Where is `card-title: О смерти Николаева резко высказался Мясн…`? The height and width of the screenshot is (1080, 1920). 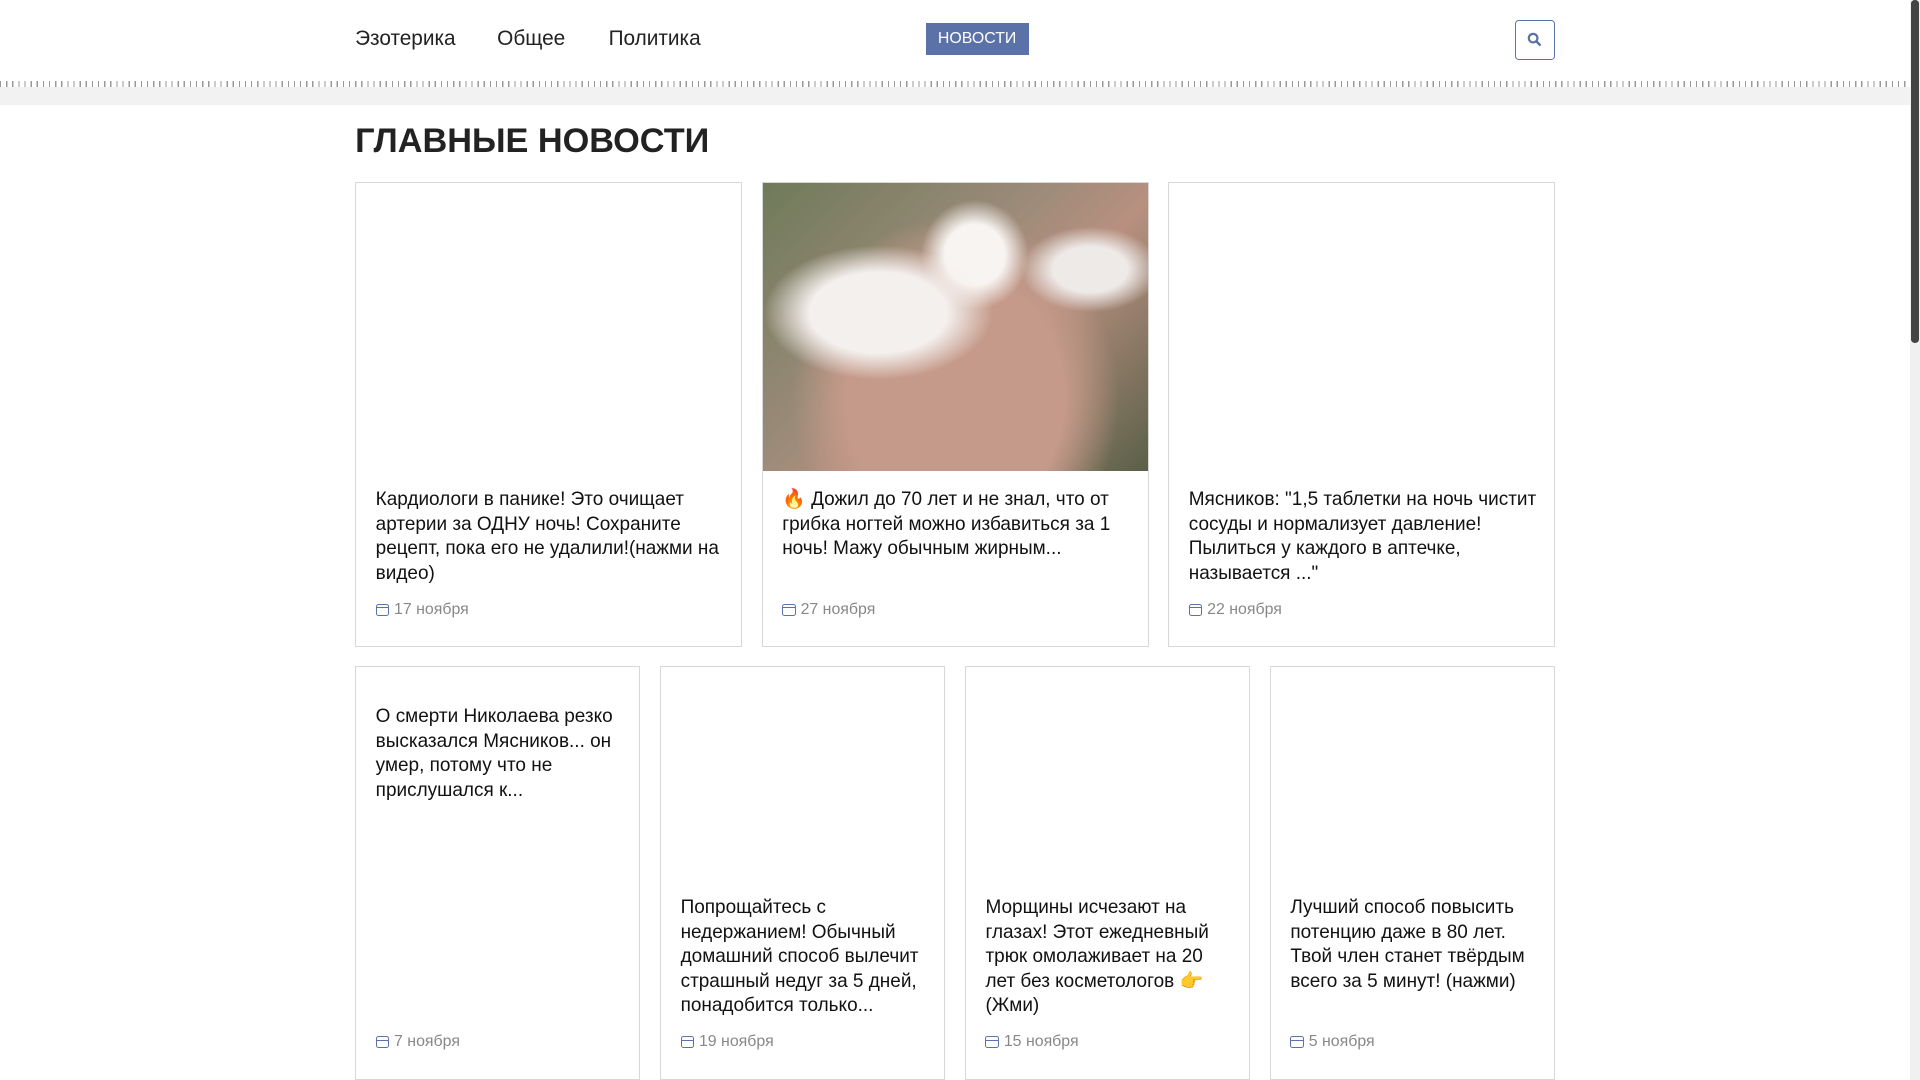 card-title: О смерти Николаева резко высказался Мясн… is located at coordinates (499, 754).